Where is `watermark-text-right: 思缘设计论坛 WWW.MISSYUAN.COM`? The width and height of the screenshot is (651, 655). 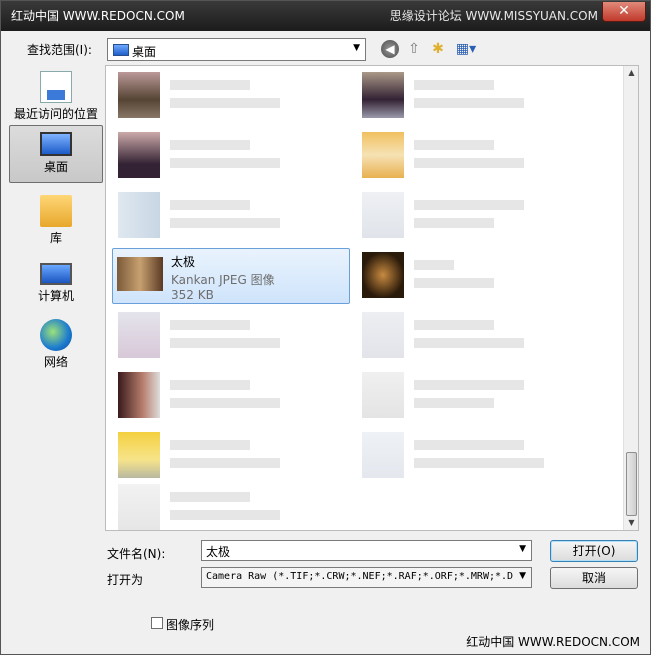 watermark-text-right: 思缘设计论坛 WWW.MISSYUAN.COM is located at coordinates (493, 16).